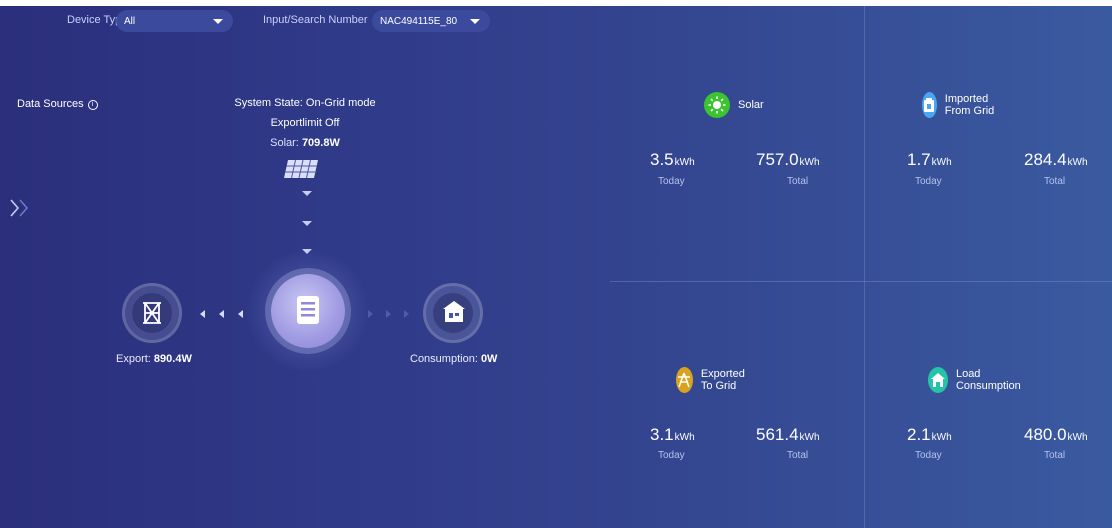 The image size is (1112, 528). Describe the element at coordinates (717, 105) in the screenshot. I see `sun-icon` at that location.